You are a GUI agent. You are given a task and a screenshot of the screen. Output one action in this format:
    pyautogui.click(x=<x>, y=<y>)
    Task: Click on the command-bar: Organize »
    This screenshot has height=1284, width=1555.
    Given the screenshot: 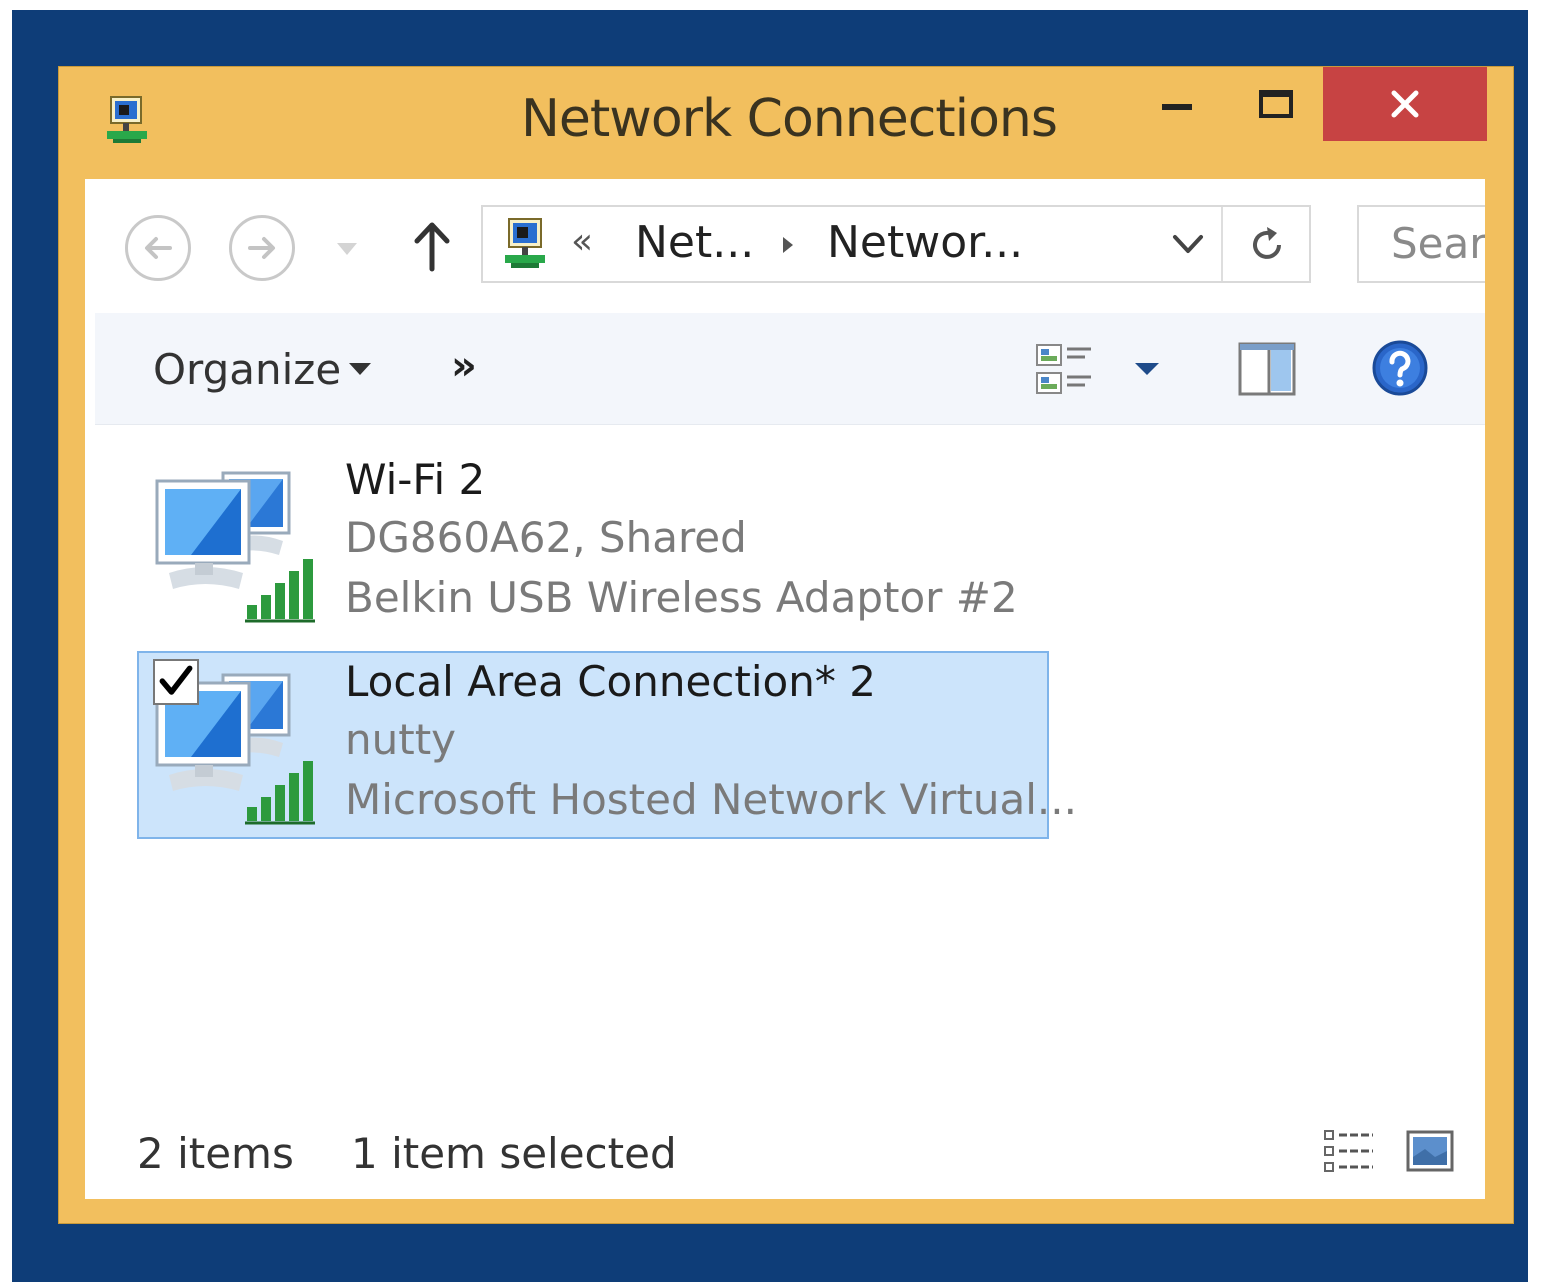 What is the action you would take?
    pyautogui.click(x=790, y=369)
    